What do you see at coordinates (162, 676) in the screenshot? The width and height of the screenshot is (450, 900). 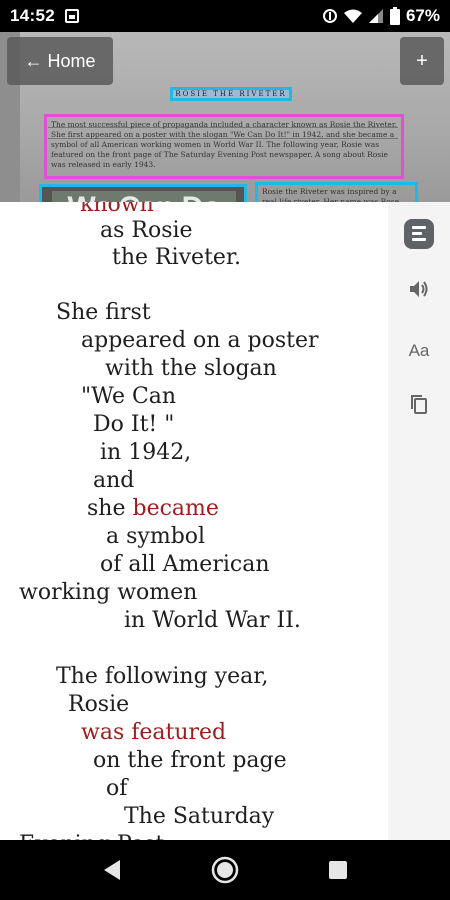 I see `reading-line: The following year,` at bounding box center [162, 676].